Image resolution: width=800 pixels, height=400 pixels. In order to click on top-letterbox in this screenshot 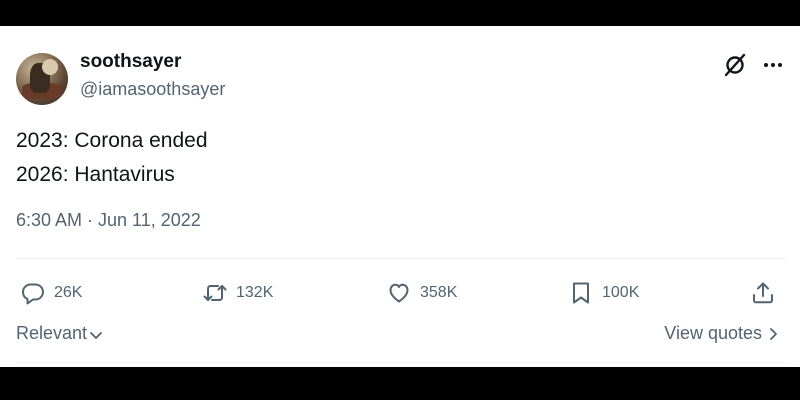, I will do `click(400, 13)`.